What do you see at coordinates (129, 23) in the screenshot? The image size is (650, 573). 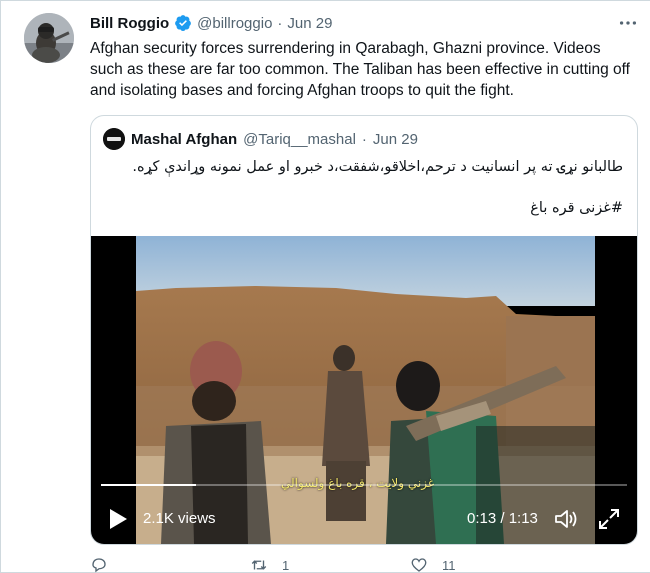 I see `author-name: Bill Roggio` at bounding box center [129, 23].